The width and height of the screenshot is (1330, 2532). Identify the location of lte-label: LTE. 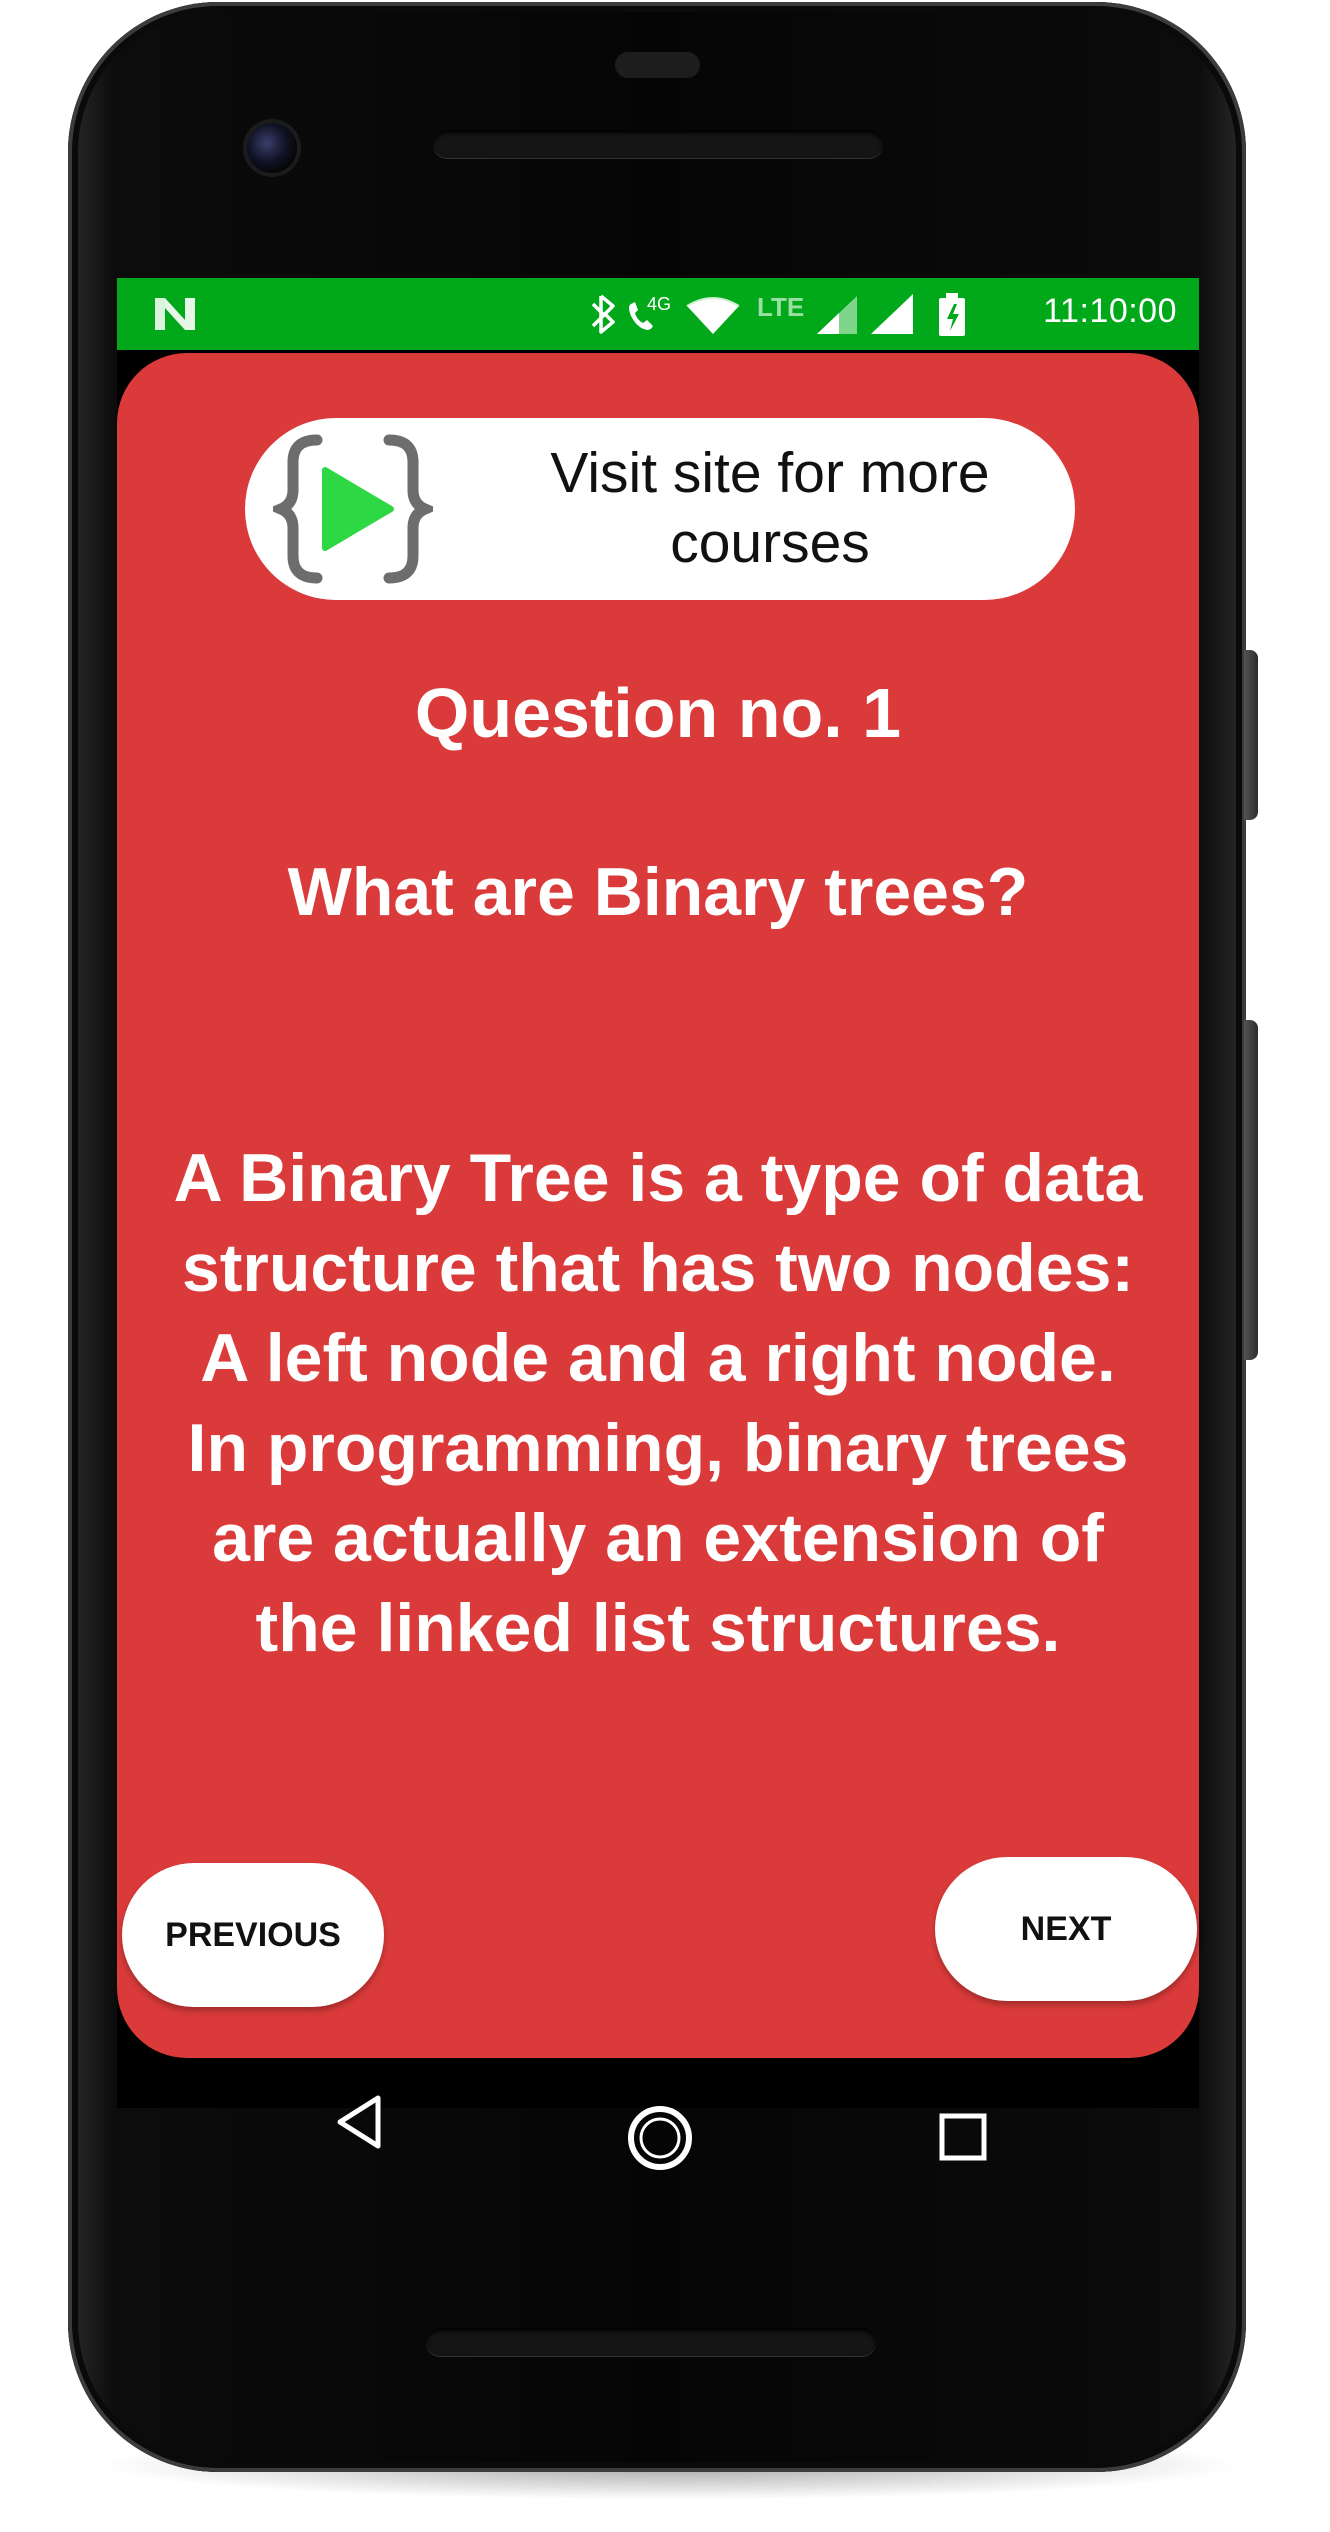
(780, 307).